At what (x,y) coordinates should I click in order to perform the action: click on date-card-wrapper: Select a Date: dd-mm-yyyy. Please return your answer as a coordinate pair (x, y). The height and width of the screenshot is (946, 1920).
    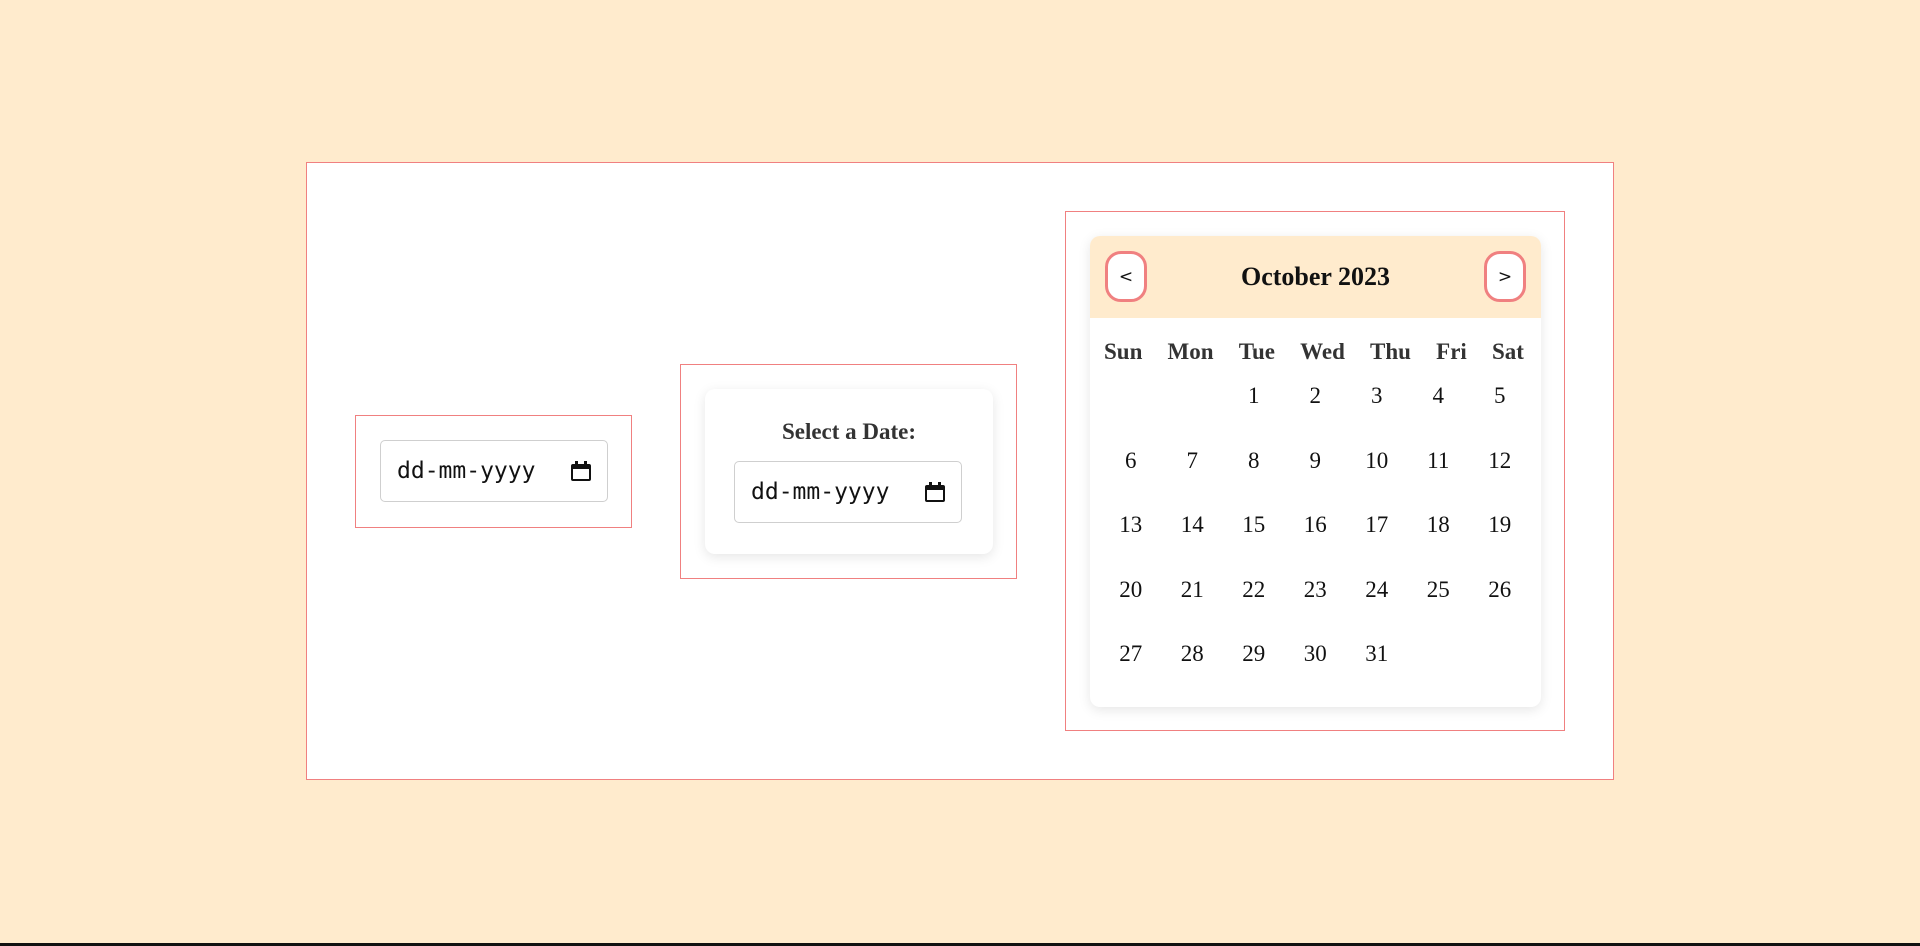
    Looking at the image, I should click on (848, 471).